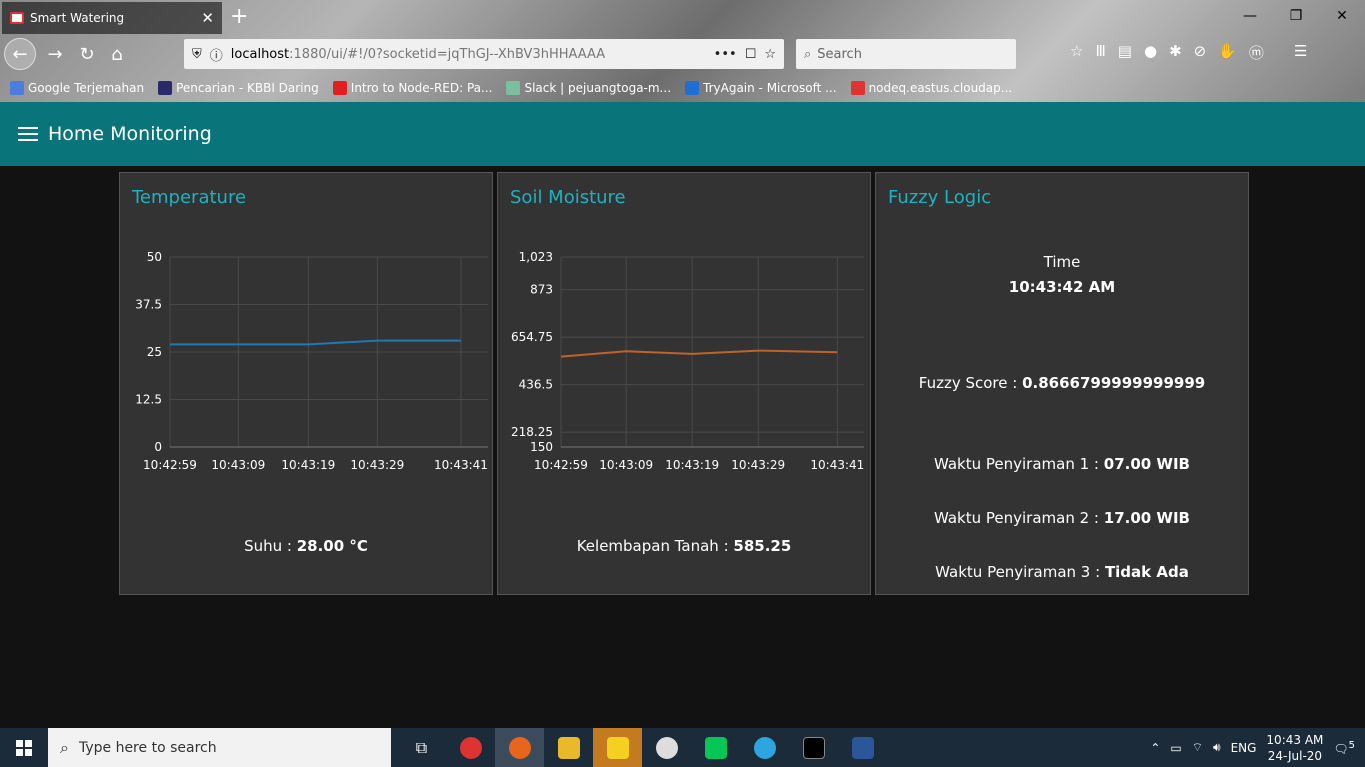 This screenshot has height=767, width=1365. I want to click on clock: 10:43 AM 24-Jul-20, so click(1294, 748).